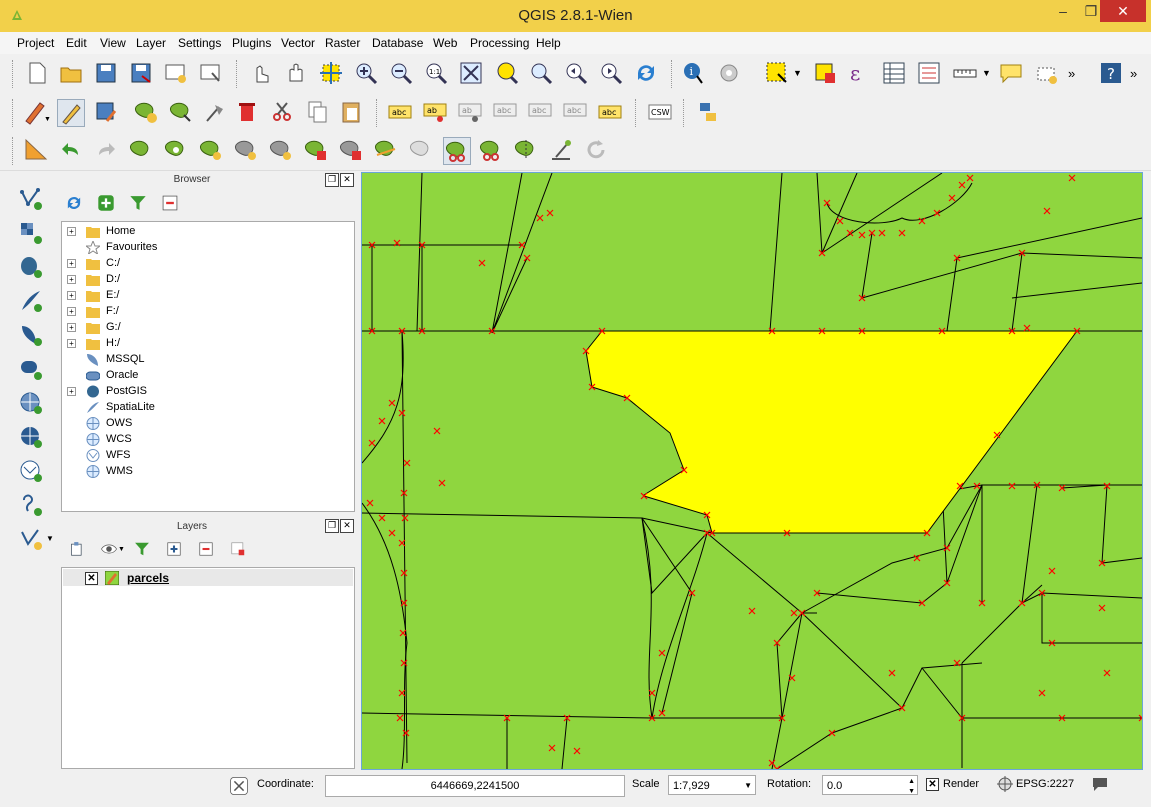  I want to click on run-feature-action-icon, so click(729, 73).